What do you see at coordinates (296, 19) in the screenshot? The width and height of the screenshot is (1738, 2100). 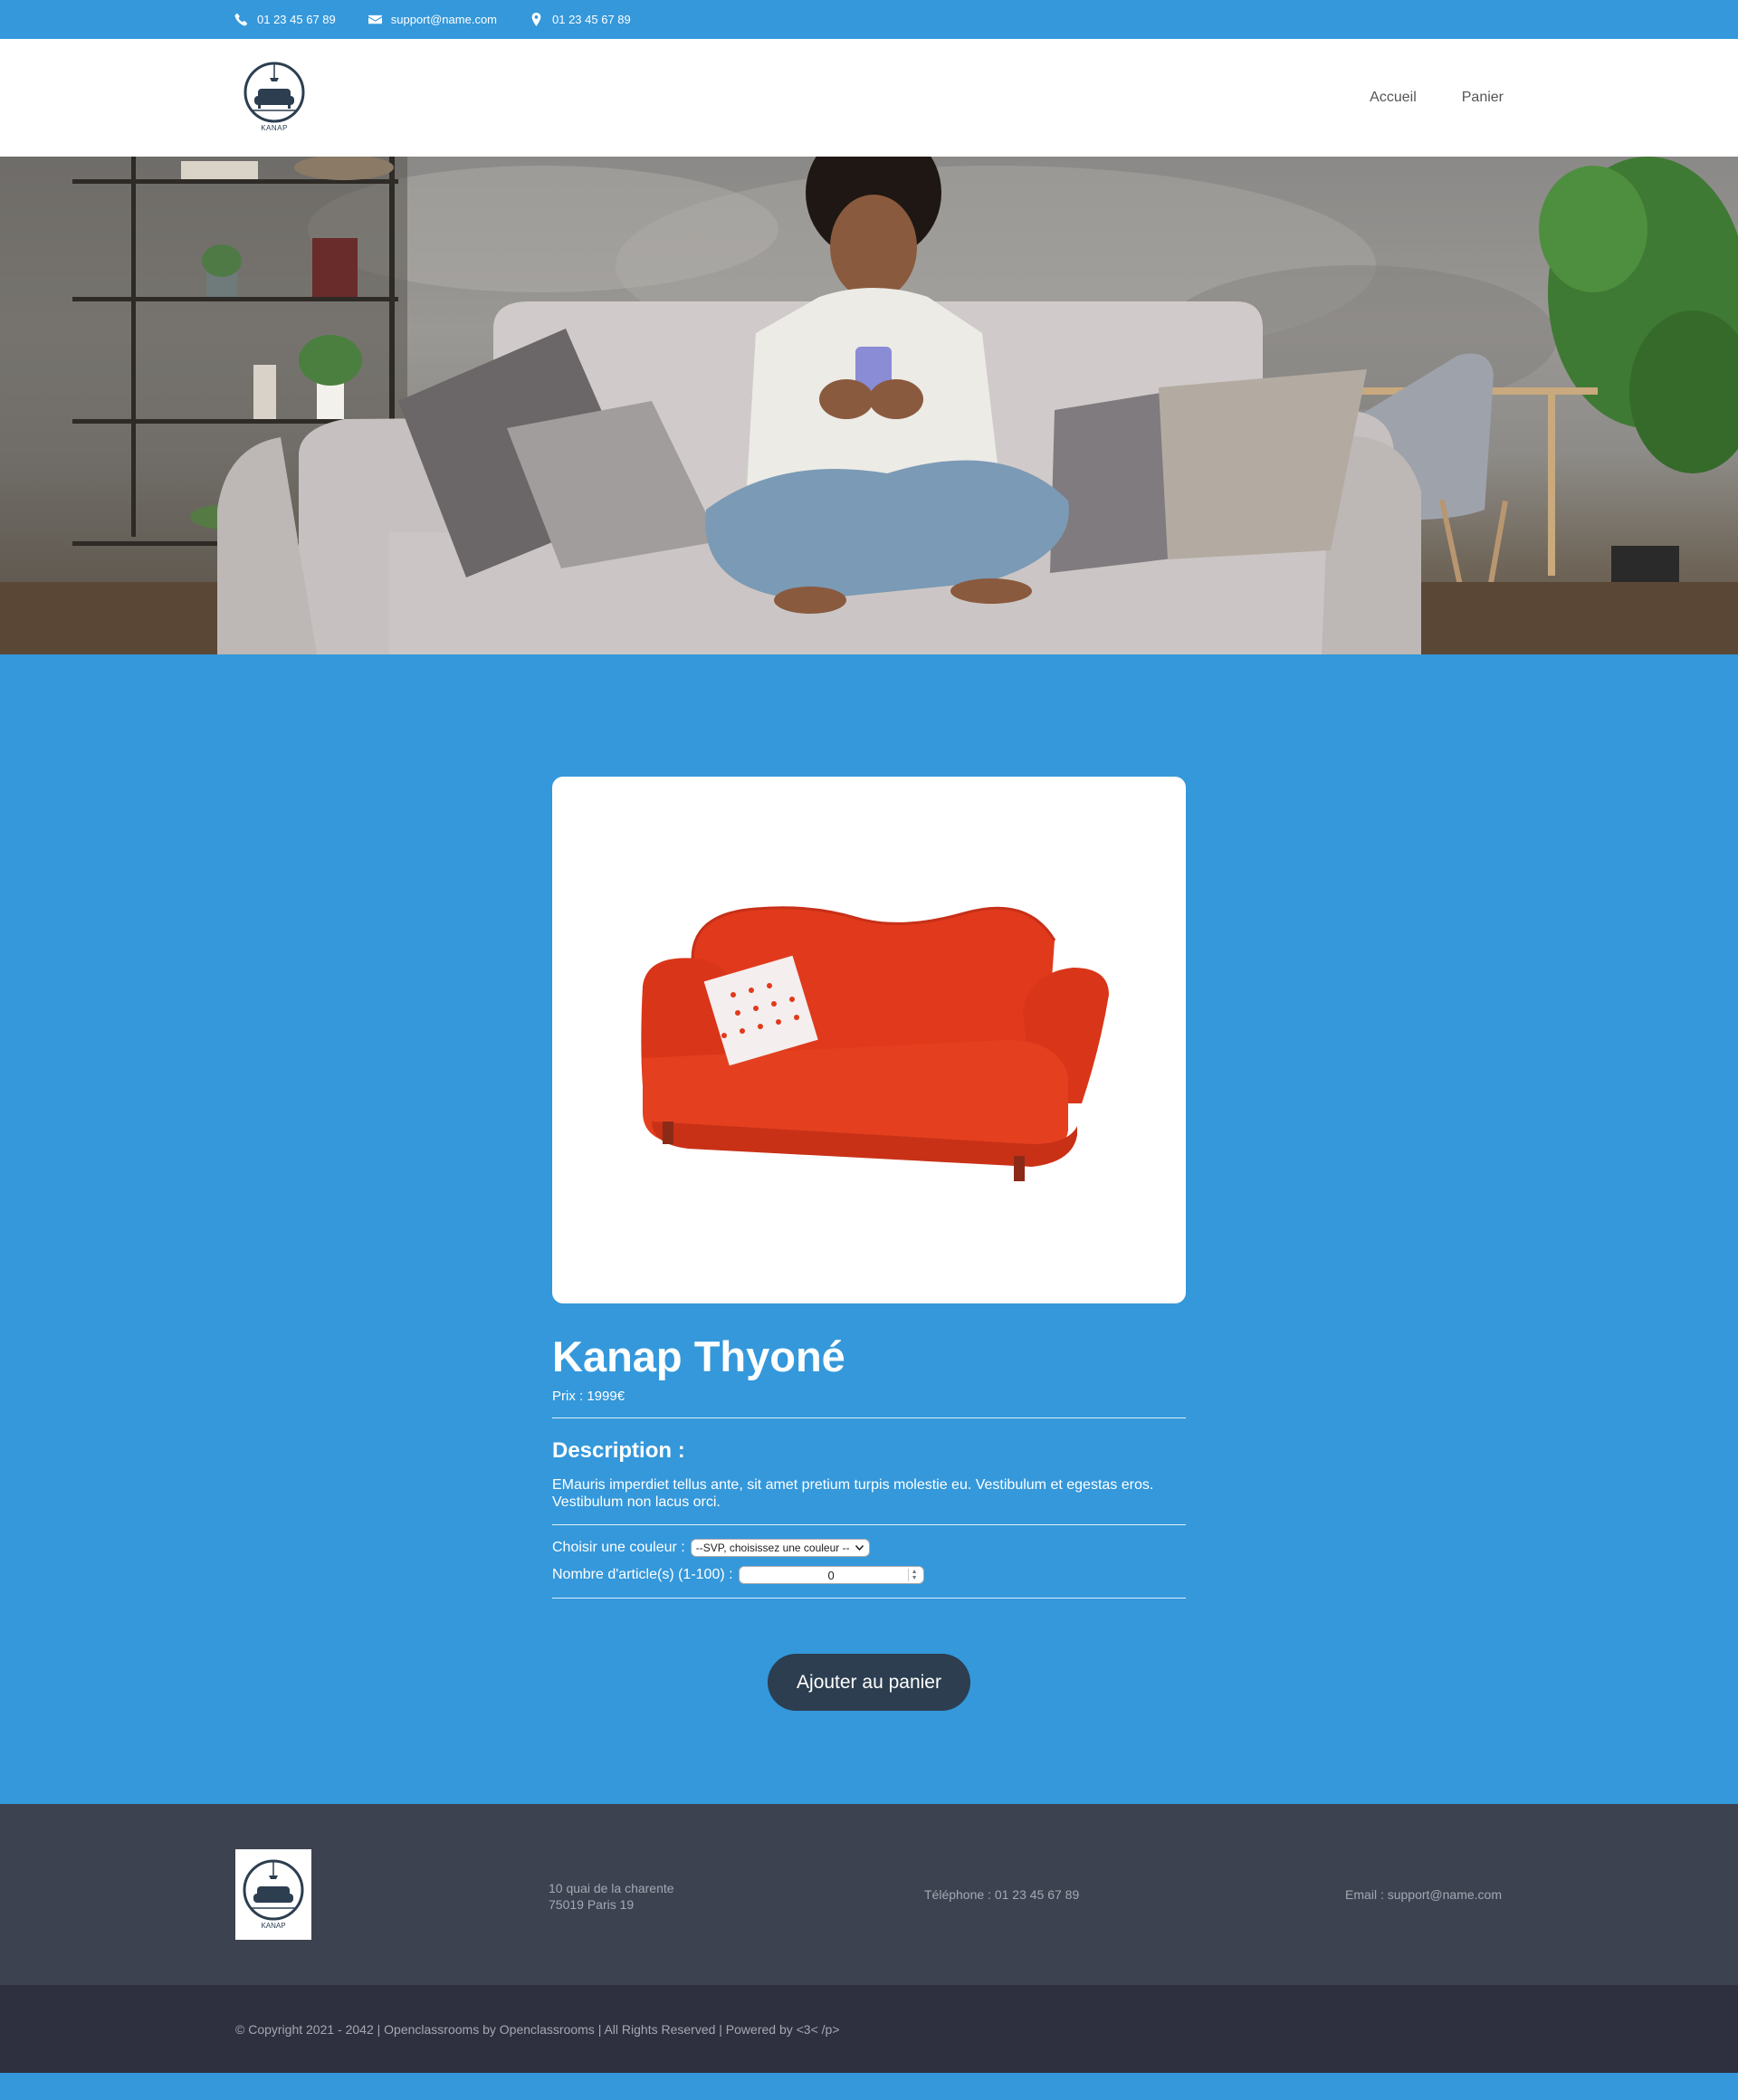 I see `contact-phone-text: 01 23 45 67 89` at bounding box center [296, 19].